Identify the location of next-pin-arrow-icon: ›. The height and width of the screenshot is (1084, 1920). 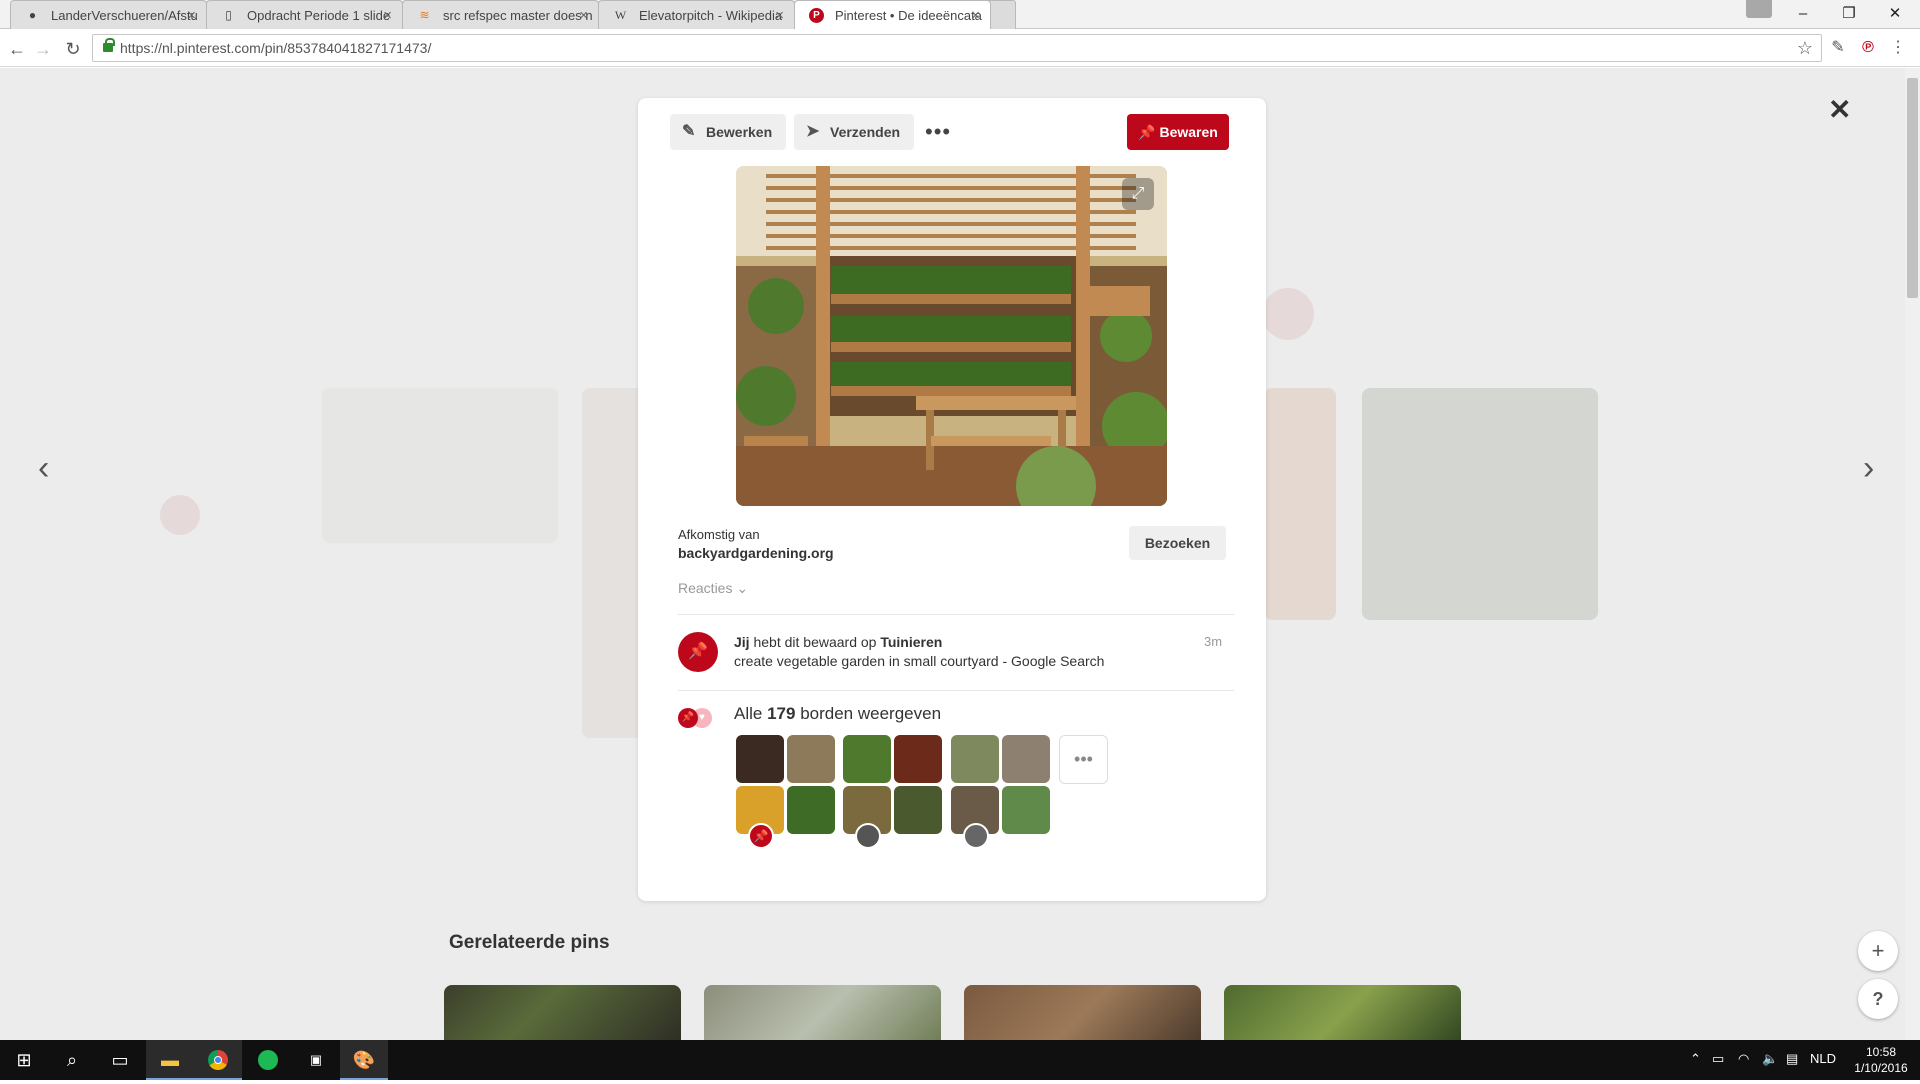
(1868, 468).